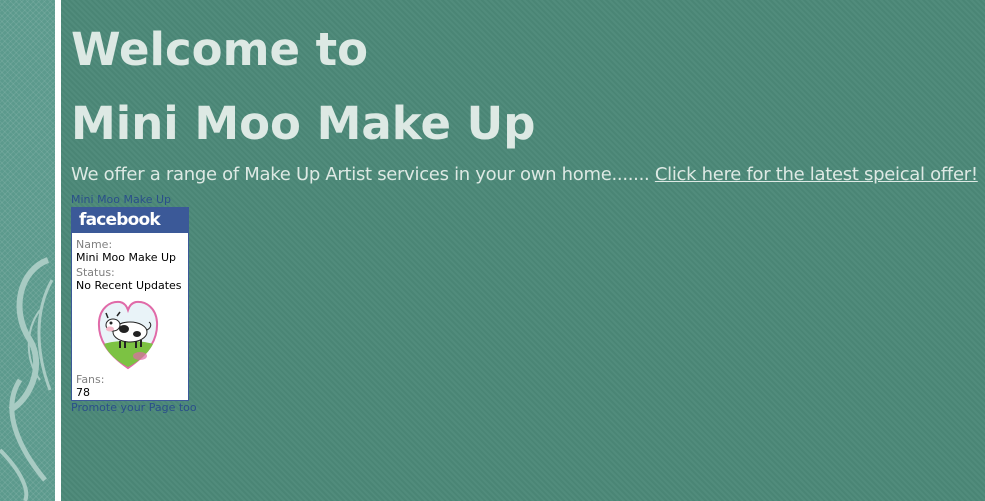  What do you see at coordinates (27, 379) in the screenshot?
I see `swirl-ornament-icon` at bounding box center [27, 379].